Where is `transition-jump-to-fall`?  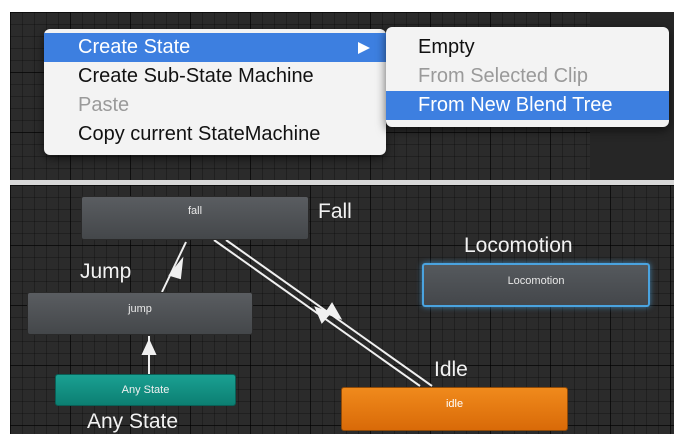
transition-jump-to-fall is located at coordinates (174, 267).